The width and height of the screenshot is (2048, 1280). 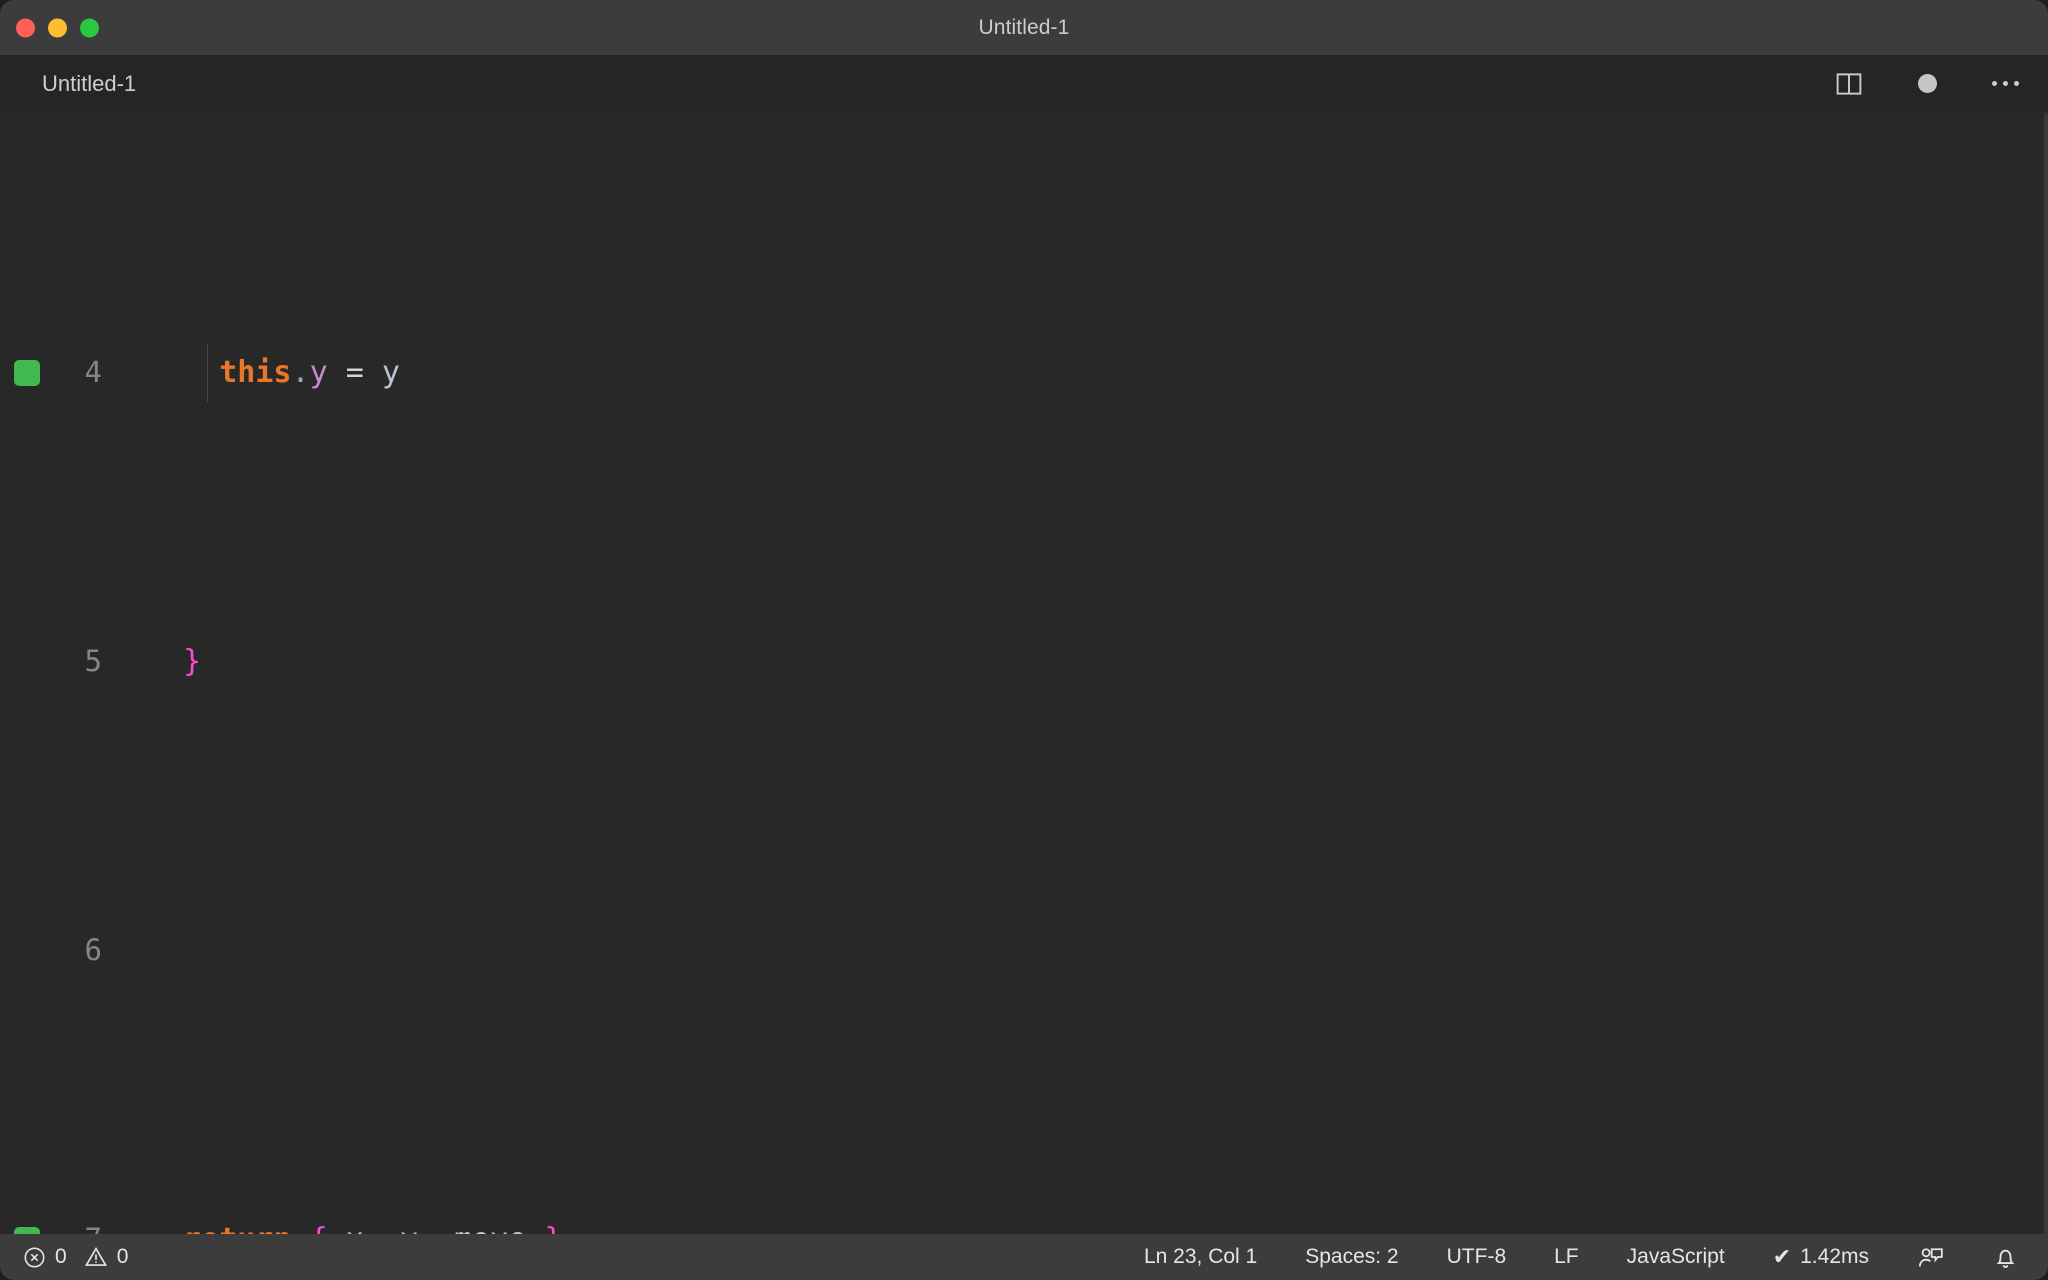 I want to click on tab-label: Untitled-1, so click(x=89, y=83).